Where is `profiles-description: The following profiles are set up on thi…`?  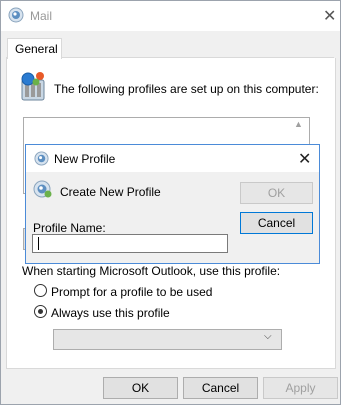 profiles-description: The following profiles are set up on thi… is located at coordinates (186, 89).